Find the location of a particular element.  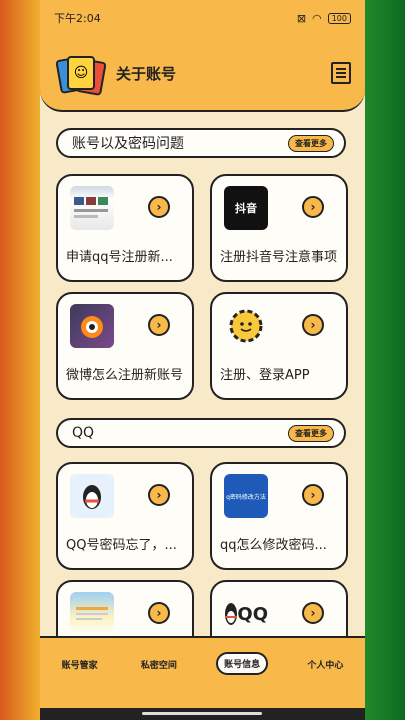

bottom-tab-bar: 账号管家 私密空间 账号信息 个人中心 is located at coordinates (202, 672).